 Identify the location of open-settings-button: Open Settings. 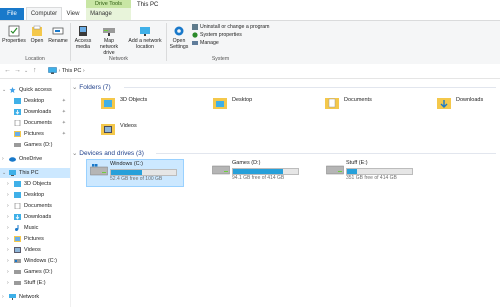
(179, 37).